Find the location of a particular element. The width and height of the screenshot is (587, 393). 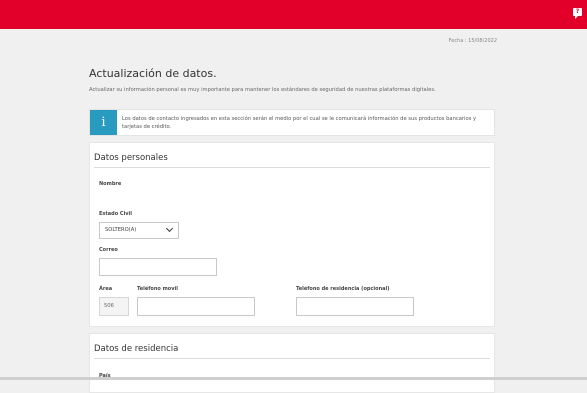

personal-data-title: Datos personales is located at coordinates (131, 158).